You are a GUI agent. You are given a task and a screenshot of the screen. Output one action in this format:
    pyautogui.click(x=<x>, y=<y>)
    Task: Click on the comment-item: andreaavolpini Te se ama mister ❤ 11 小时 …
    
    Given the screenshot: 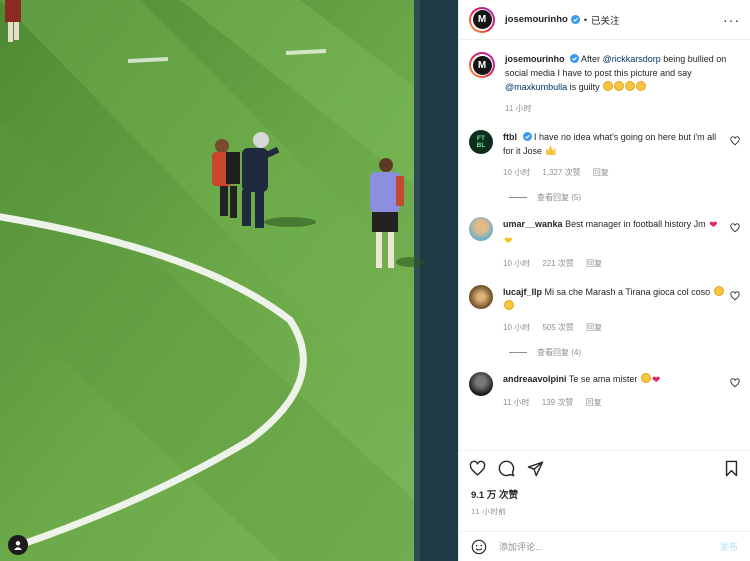 What is the action you would take?
    pyautogui.click(x=604, y=391)
    